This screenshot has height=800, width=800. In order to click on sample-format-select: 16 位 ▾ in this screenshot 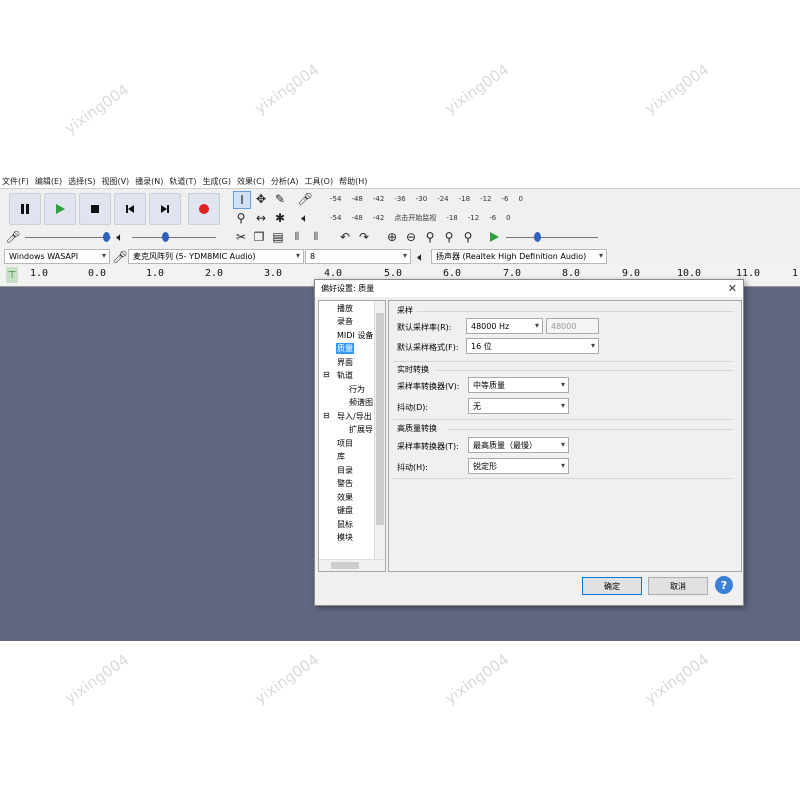, I will do `click(532, 346)`.